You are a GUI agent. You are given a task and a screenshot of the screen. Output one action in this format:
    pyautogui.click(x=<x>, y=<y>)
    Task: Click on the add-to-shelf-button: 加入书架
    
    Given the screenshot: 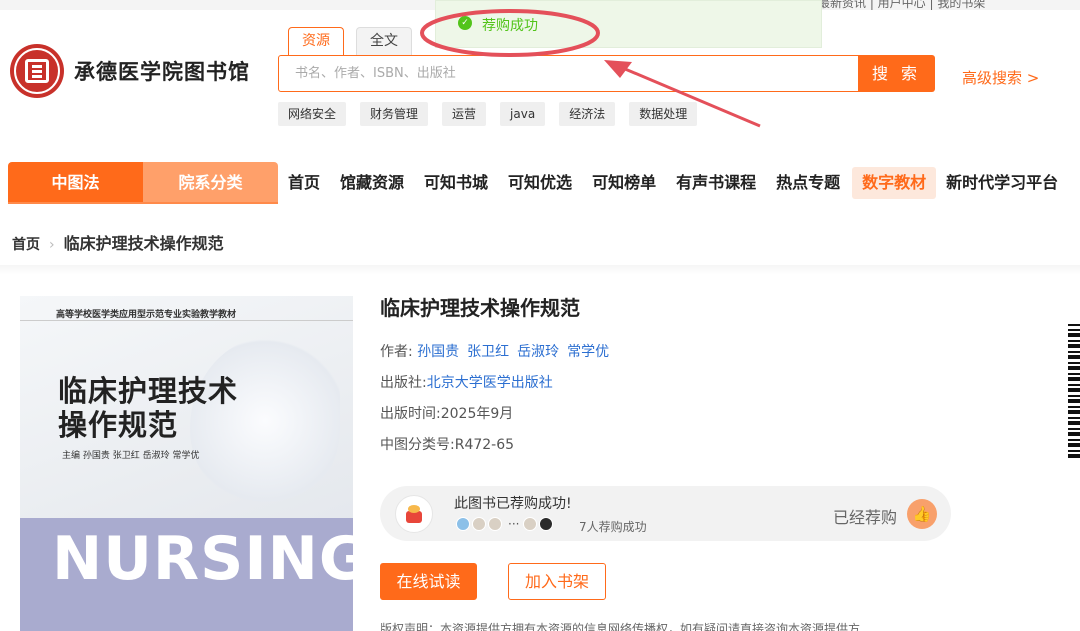 What is the action you would take?
    pyautogui.click(x=557, y=581)
    